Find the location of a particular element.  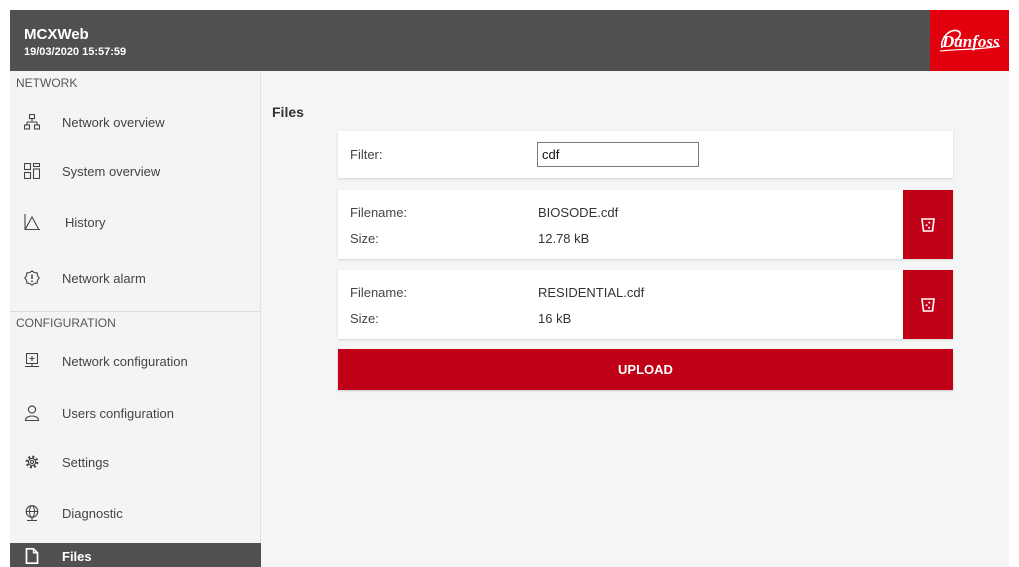

file-card: Filename: RESIDENTIAL.cdf Size: 16 kB is located at coordinates (645, 304).